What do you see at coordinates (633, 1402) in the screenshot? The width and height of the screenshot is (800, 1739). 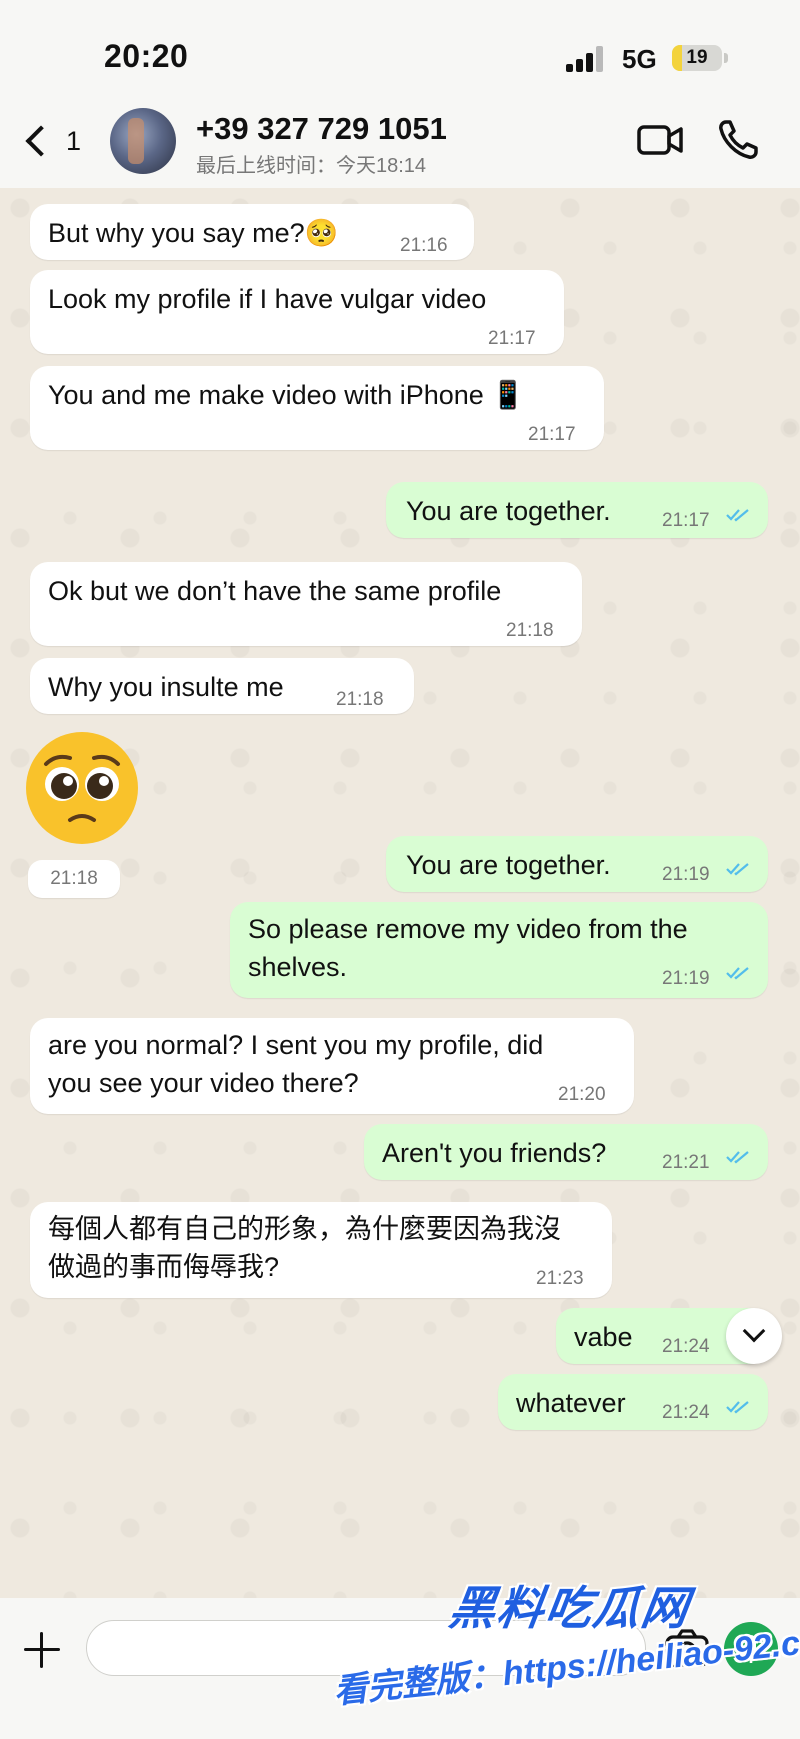 I see `outgoing-message: whatever 21:24` at bounding box center [633, 1402].